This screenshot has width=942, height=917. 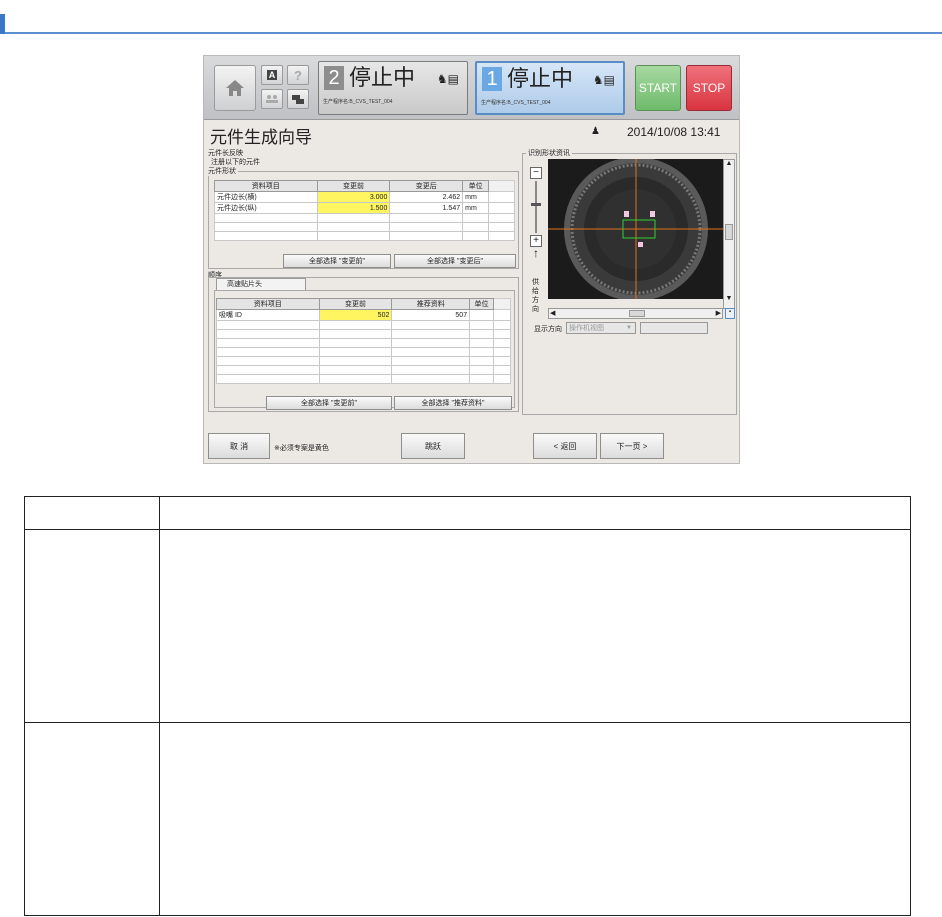 I want to click on cell: 吸嘴 ID, so click(x=268, y=315).